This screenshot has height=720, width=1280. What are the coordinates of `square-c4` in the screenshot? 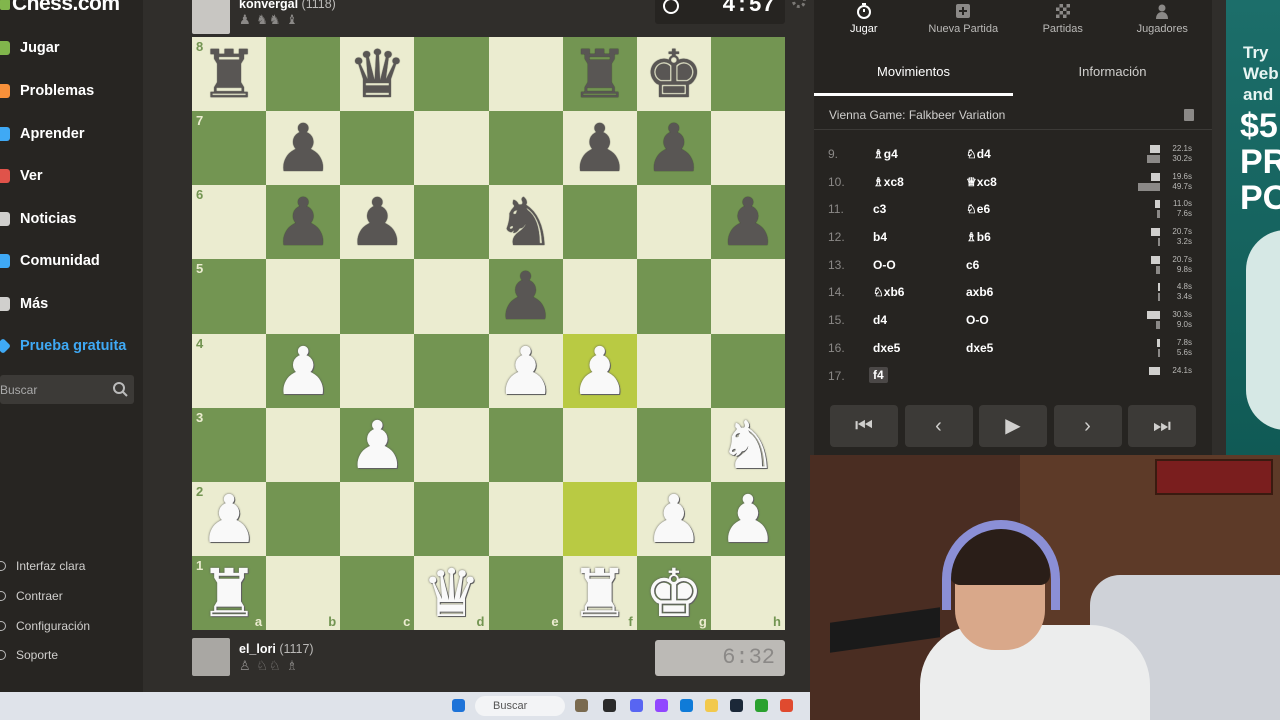 It's located at (377, 370).